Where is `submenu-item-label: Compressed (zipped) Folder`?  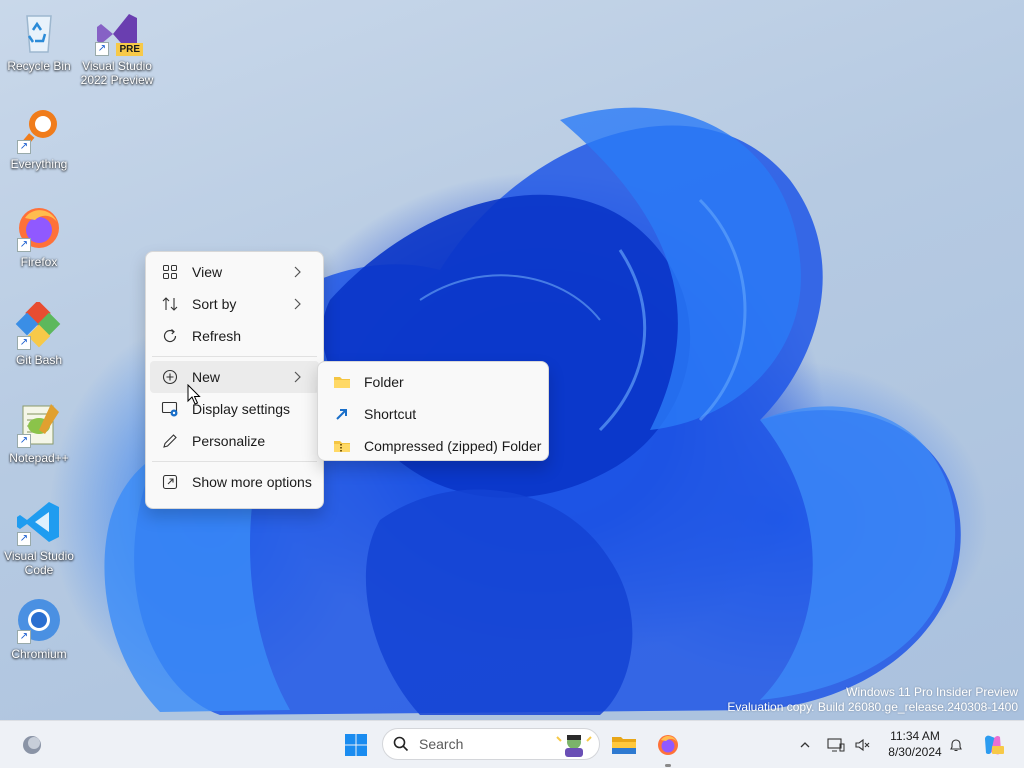
submenu-item-label: Compressed (zipped) Folder is located at coordinates (453, 446).